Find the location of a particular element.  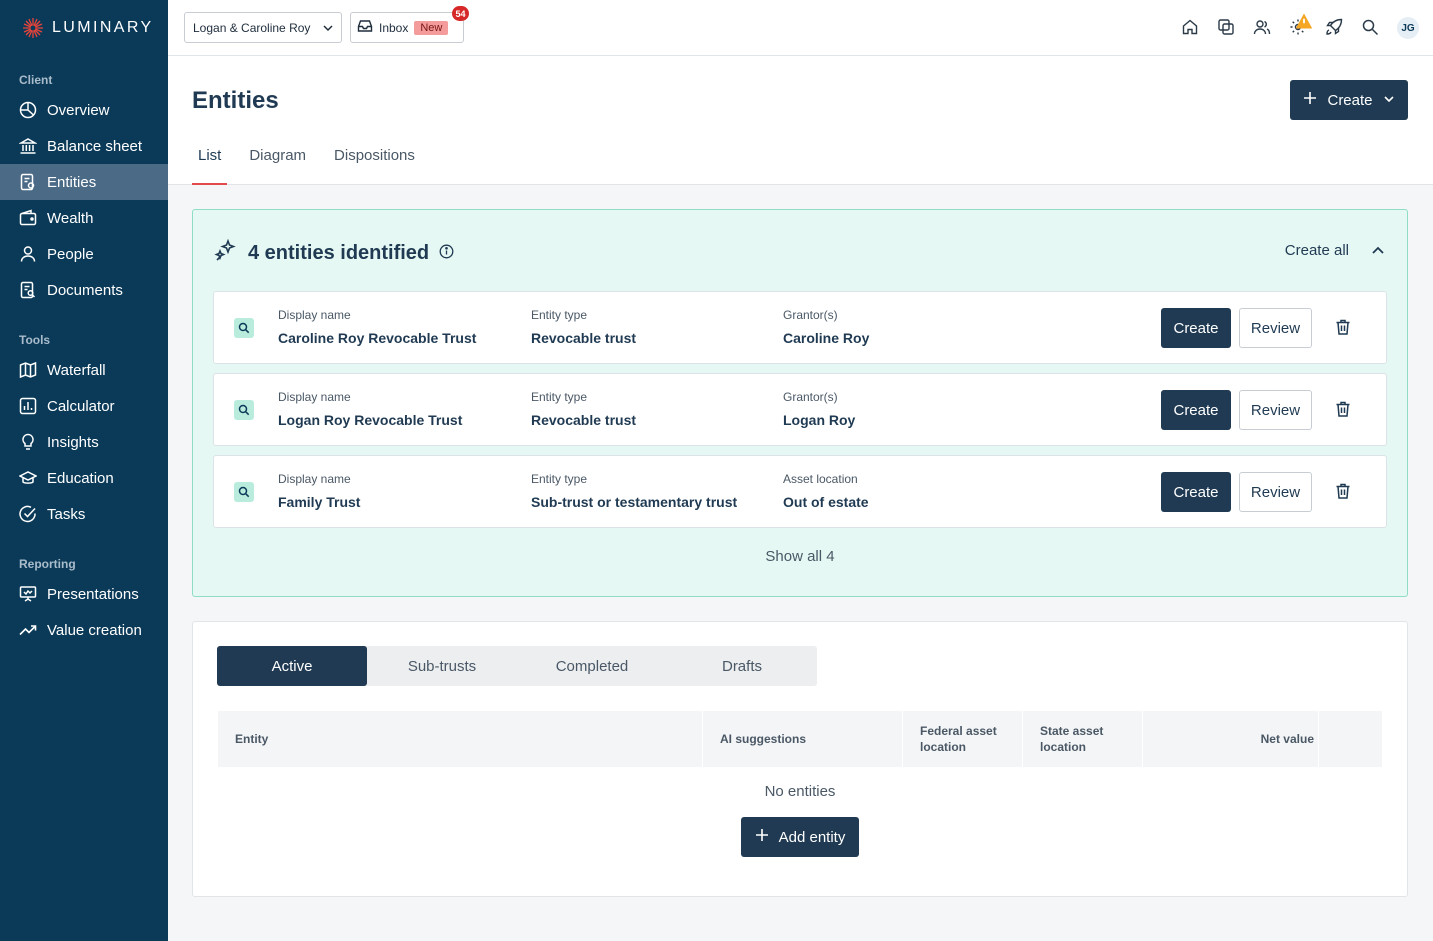

entity-status-segmented-control: Active Sub-trusts Completed Drafts is located at coordinates (517, 666).